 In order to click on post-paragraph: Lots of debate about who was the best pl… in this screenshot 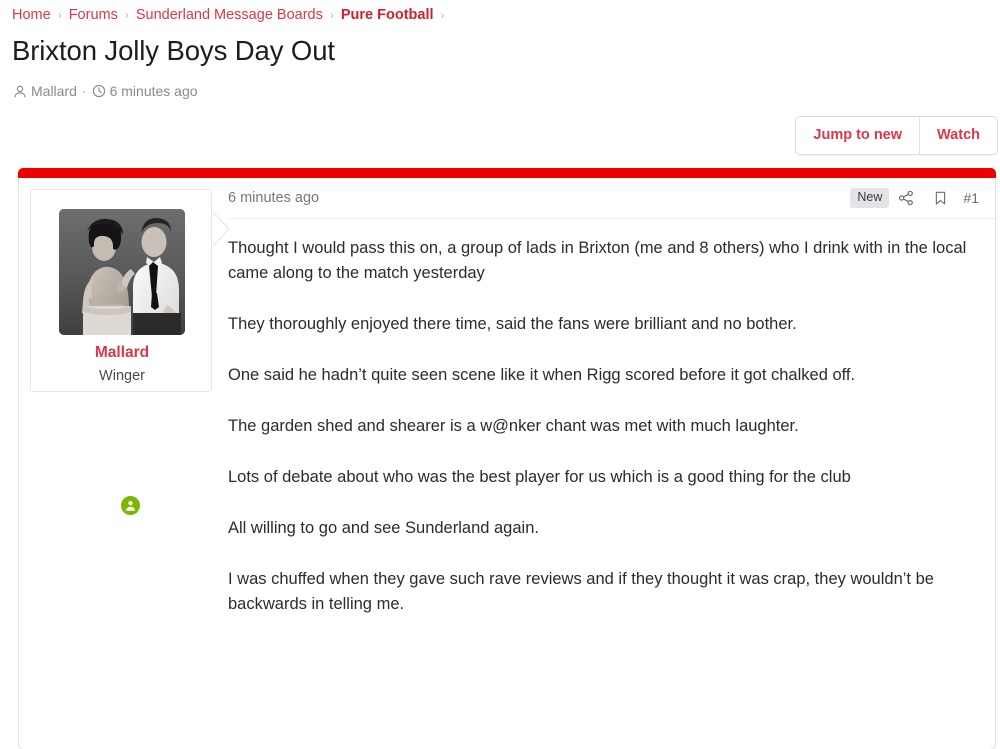, I will do `click(539, 477)`.